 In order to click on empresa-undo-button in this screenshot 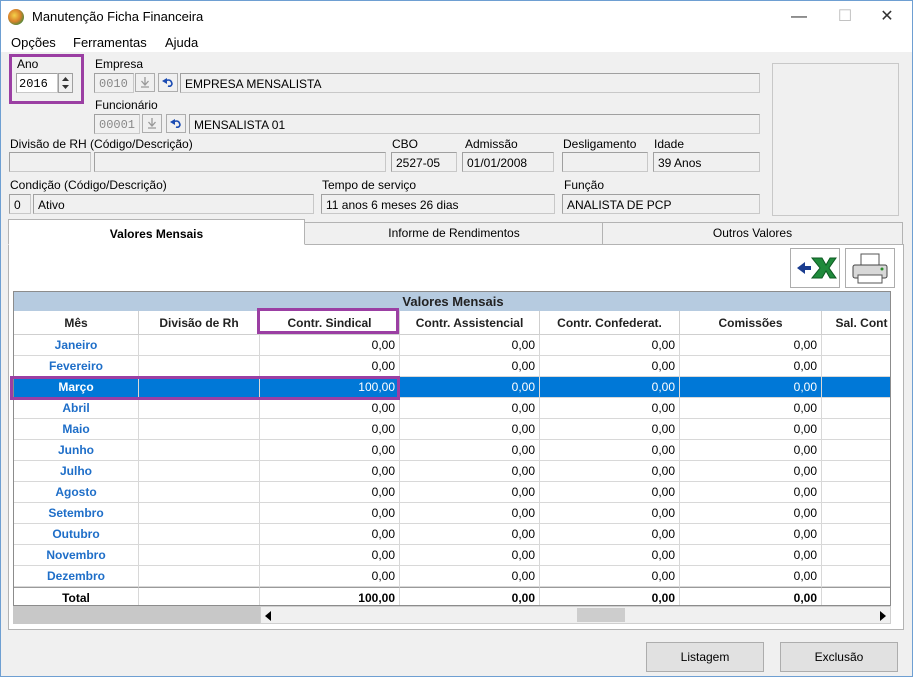, I will do `click(168, 82)`.